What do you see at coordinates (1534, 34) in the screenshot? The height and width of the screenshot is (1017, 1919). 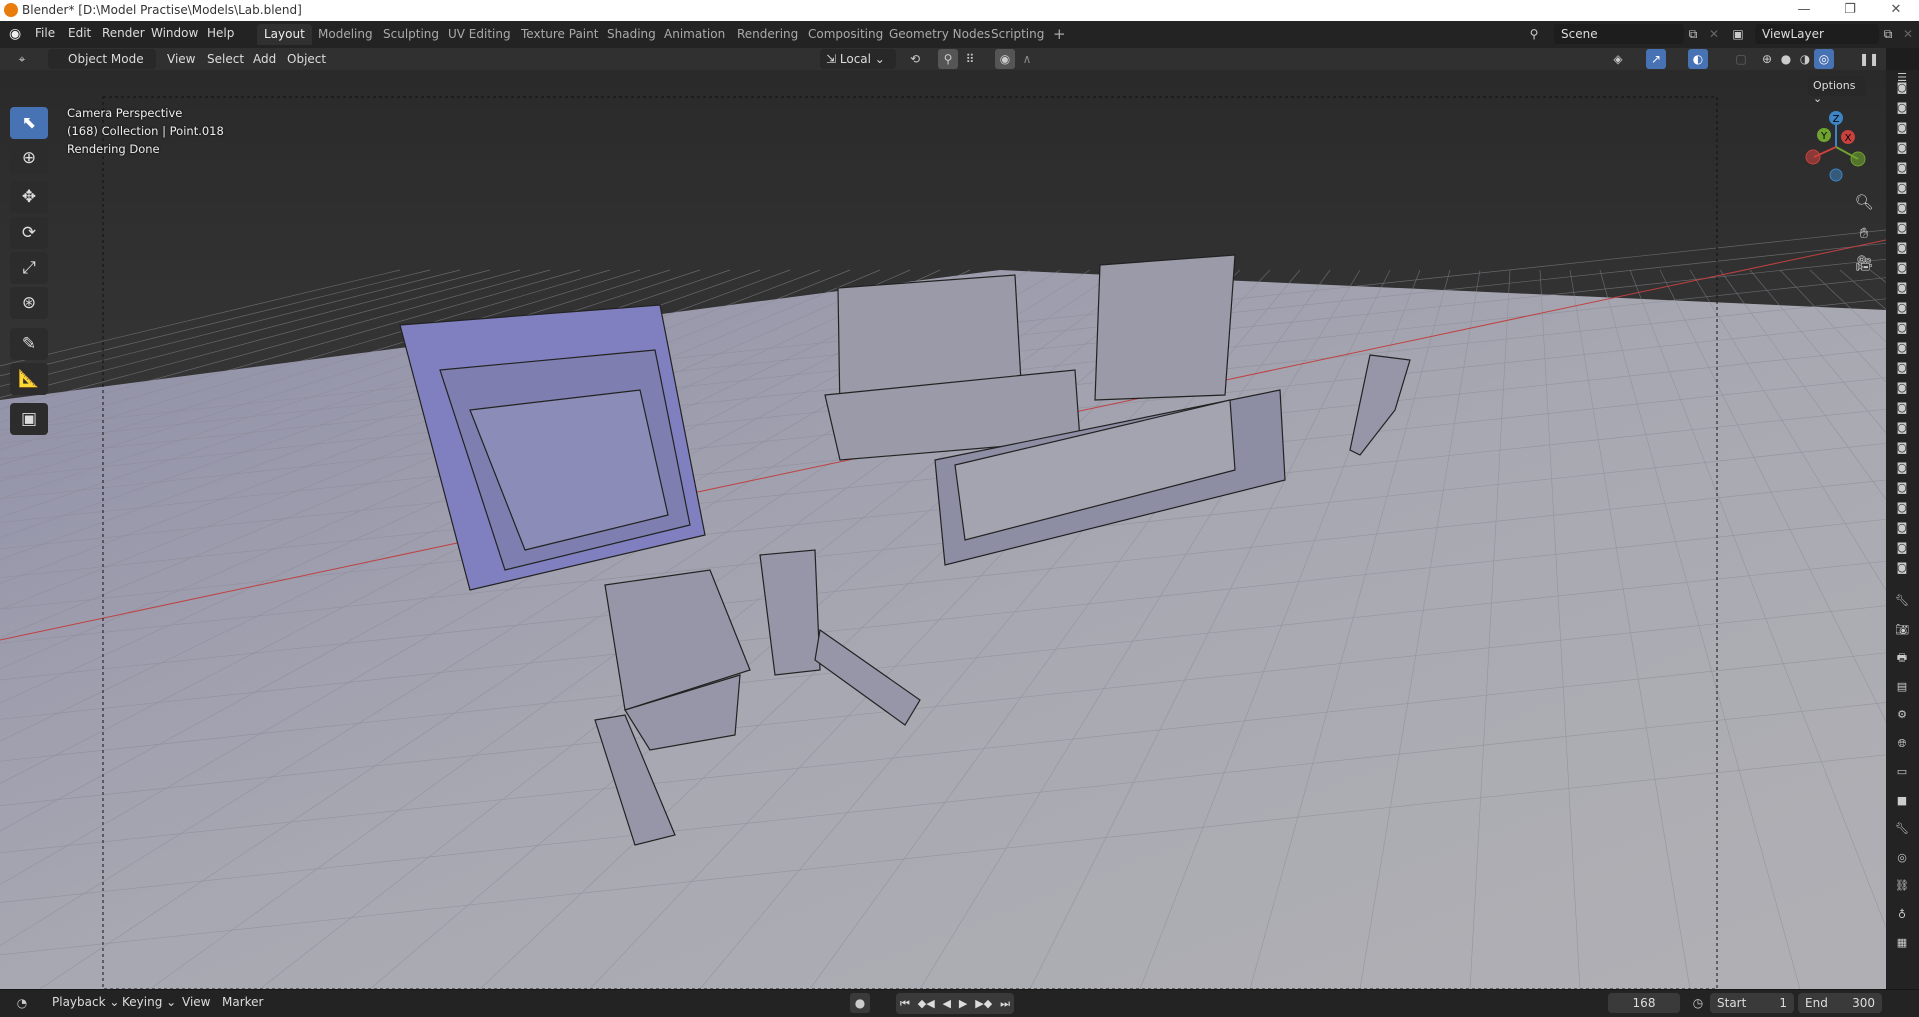 I see `scene-selector-icon: ⚲` at bounding box center [1534, 34].